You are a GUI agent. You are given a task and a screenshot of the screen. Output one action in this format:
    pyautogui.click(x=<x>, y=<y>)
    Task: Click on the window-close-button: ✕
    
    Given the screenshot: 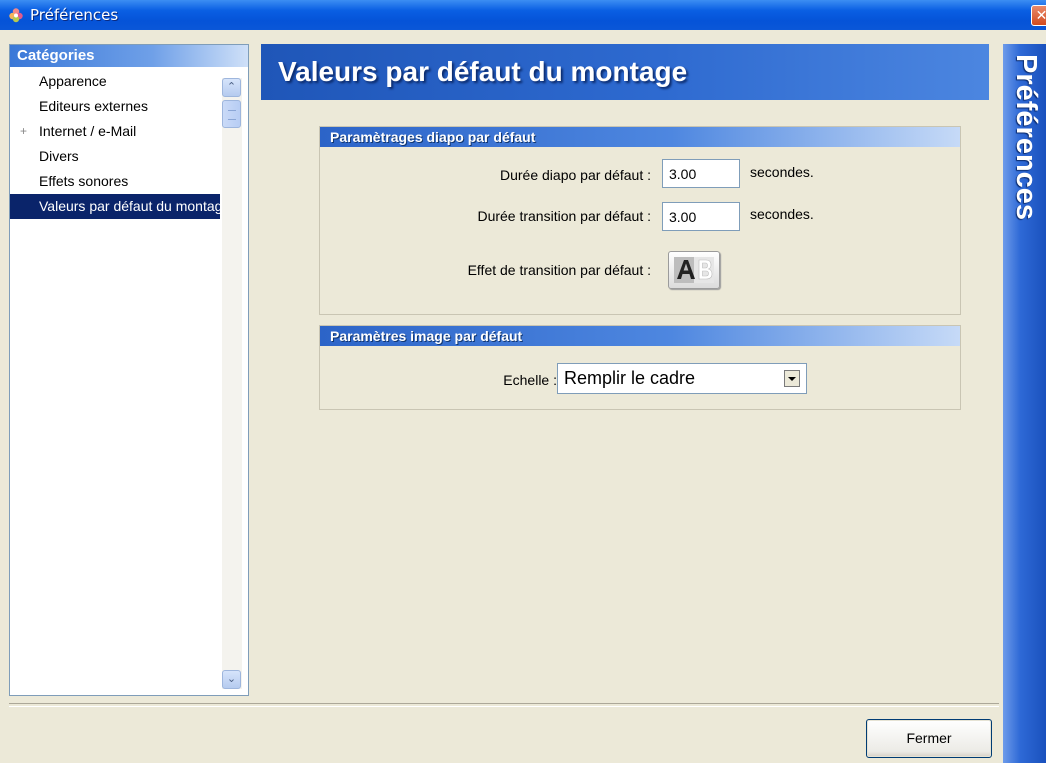 What is the action you would take?
    pyautogui.click(x=1038, y=15)
    